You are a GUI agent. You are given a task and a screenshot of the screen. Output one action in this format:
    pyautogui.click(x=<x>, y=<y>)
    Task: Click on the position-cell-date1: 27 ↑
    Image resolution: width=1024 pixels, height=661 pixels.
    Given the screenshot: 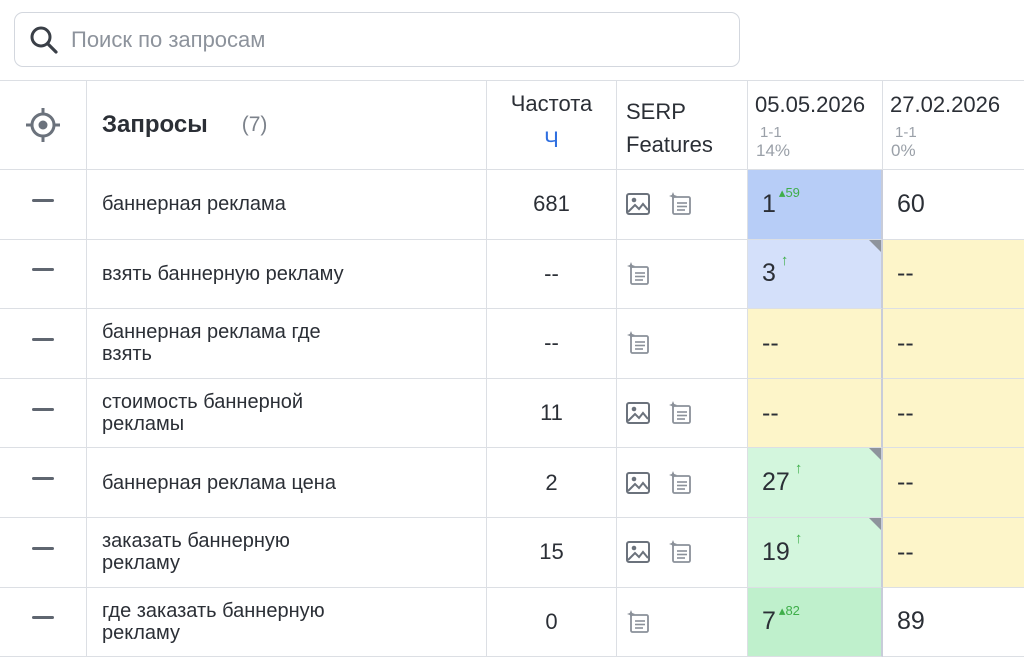 What is the action you would take?
    pyautogui.click(x=815, y=483)
    